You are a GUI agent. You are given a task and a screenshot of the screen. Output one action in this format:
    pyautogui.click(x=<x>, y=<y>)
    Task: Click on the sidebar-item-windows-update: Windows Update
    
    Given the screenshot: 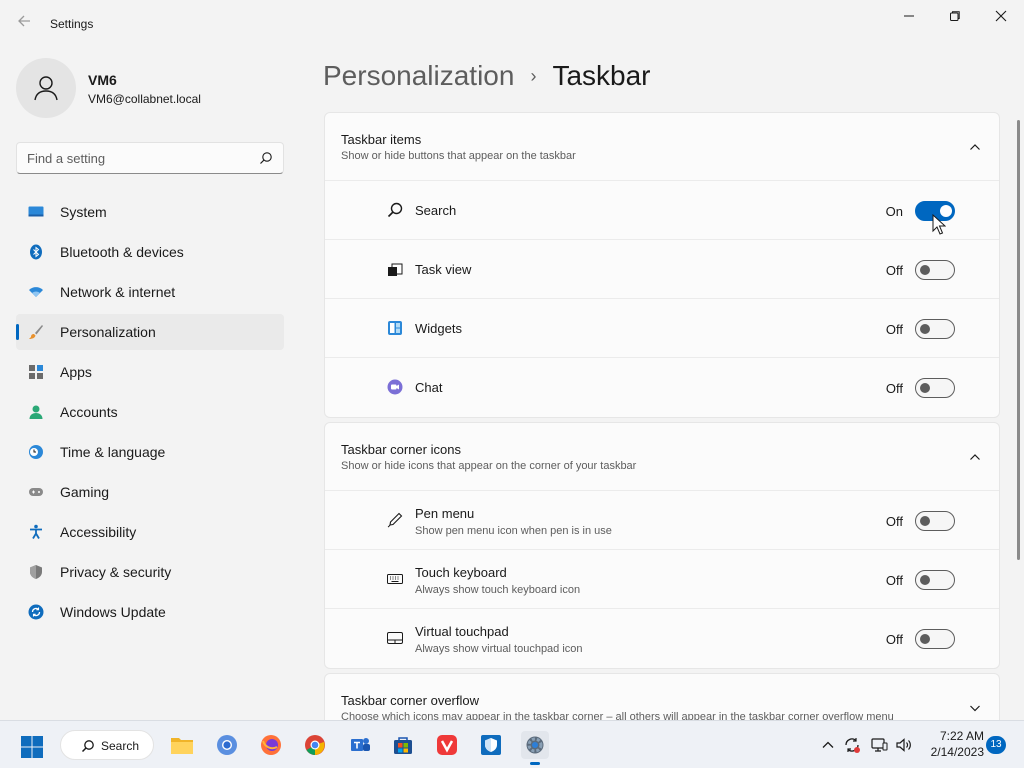 What is the action you would take?
    pyautogui.click(x=150, y=612)
    